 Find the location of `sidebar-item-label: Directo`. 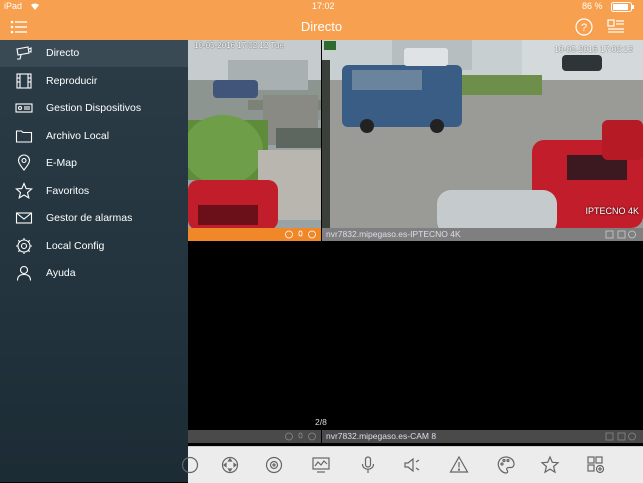

sidebar-item-label: Directo is located at coordinates (63, 53).